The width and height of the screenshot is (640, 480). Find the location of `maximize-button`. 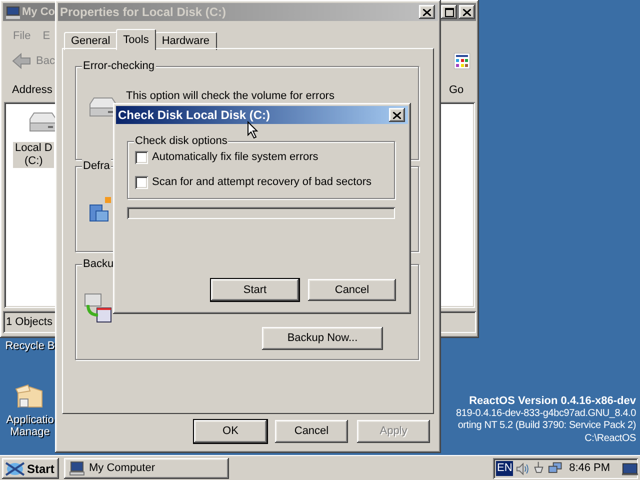

maximize-button is located at coordinates (449, 12).